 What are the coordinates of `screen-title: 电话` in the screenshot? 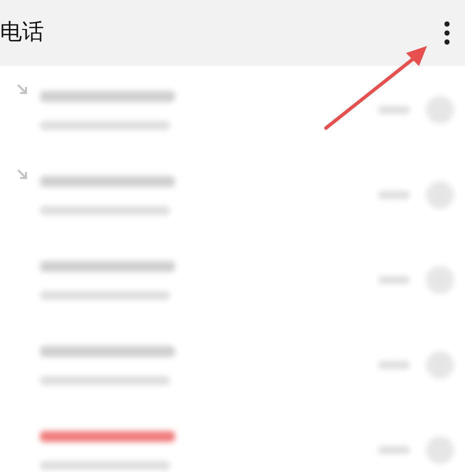 It's located at (22, 33).